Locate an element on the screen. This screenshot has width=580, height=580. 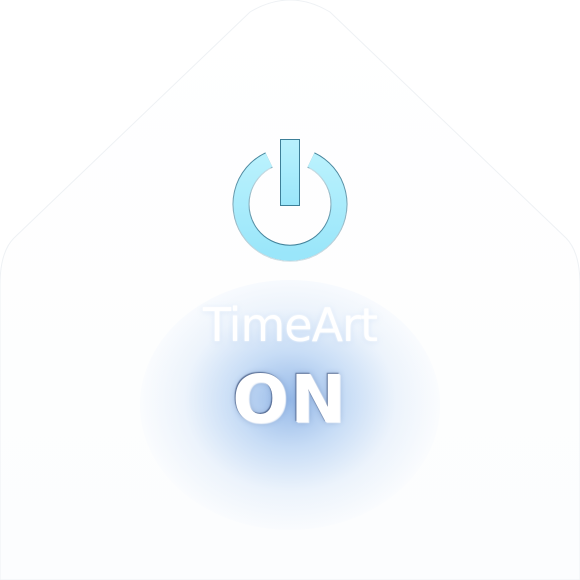
power-state-label: ON is located at coordinates (290, 400).